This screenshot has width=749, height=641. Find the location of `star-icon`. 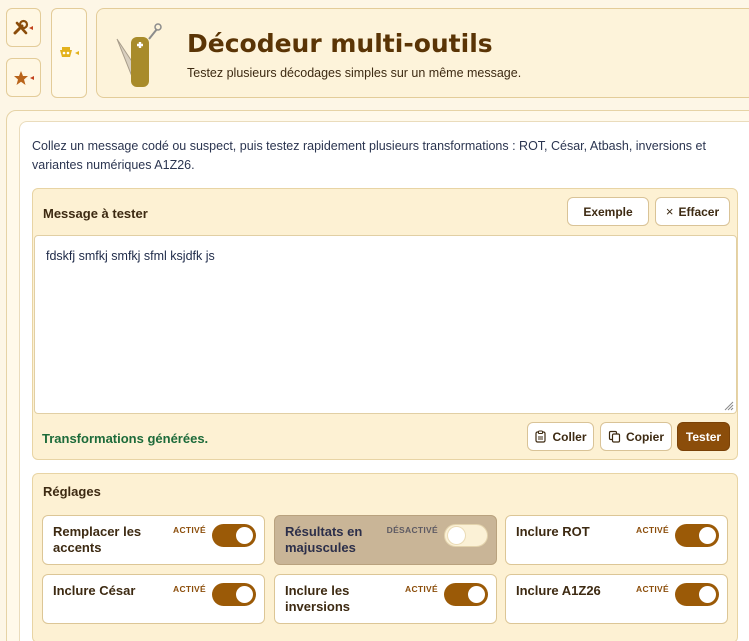

star-icon is located at coordinates (23, 77).